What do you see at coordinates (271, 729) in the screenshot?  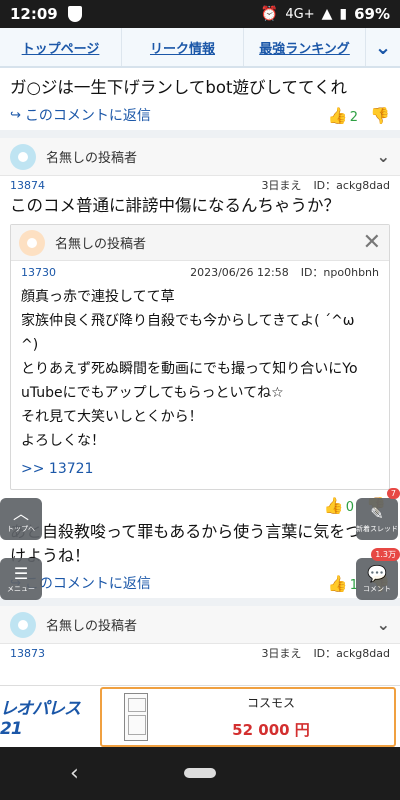 I see `ad-price: 52 000 円` at bounding box center [271, 729].